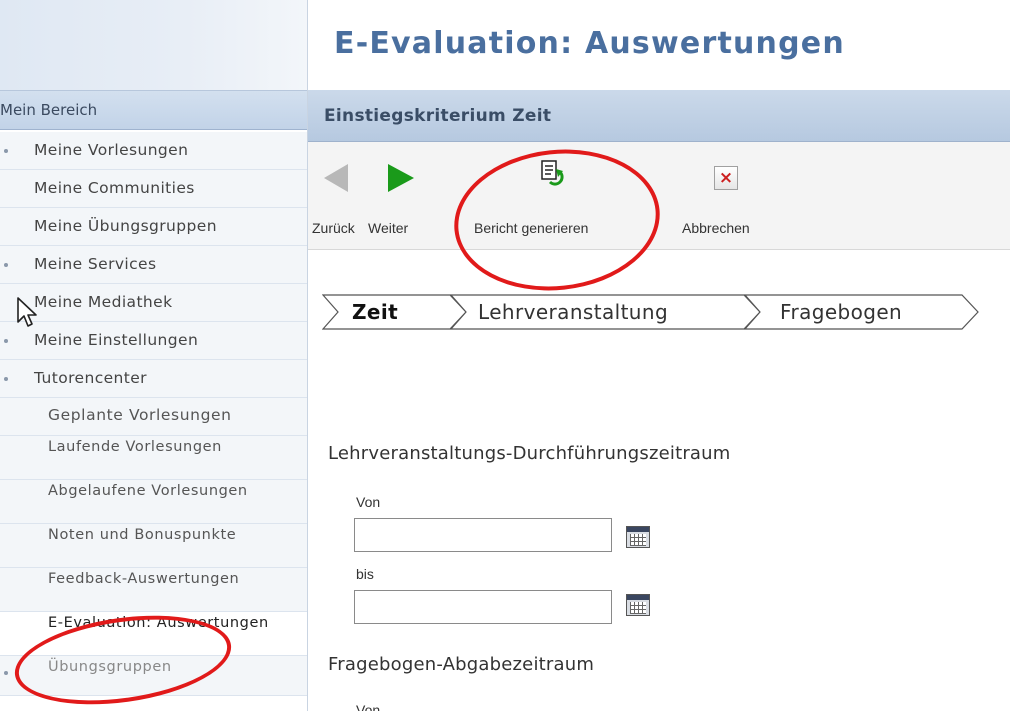 The width and height of the screenshot is (1010, 711). What do you see at coordinates (154, 676) in the screenshot?
I see `sidebar-subitem-uebungsgruppen: Übungsgruppen` at bounding box center [154, 676].